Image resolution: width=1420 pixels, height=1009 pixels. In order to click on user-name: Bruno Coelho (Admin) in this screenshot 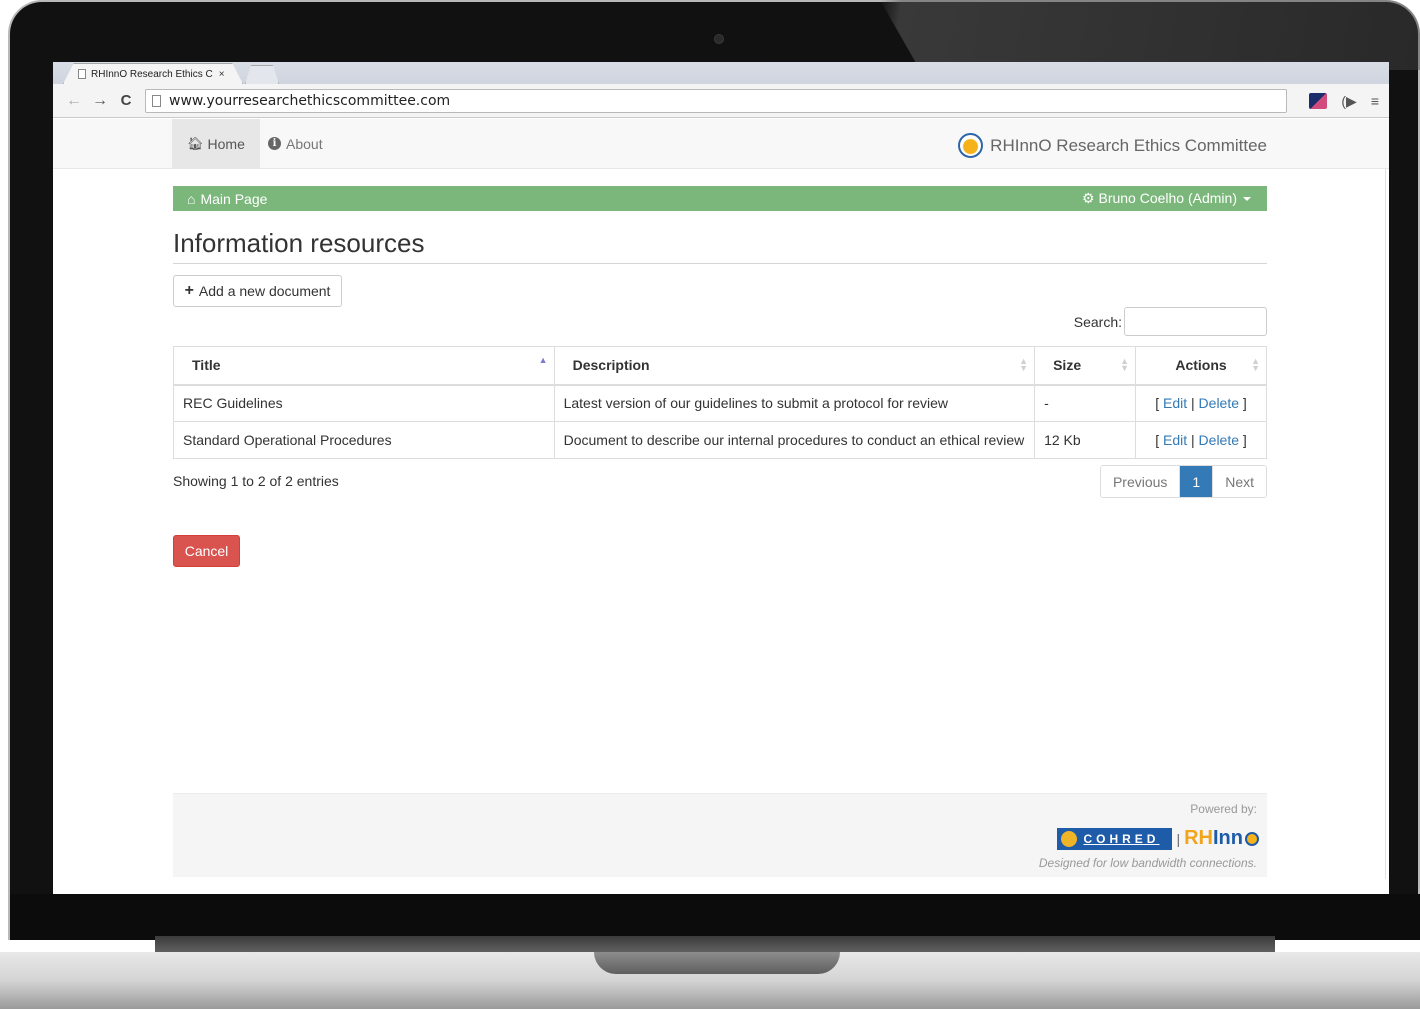, I will do `click(1167, 198)`.